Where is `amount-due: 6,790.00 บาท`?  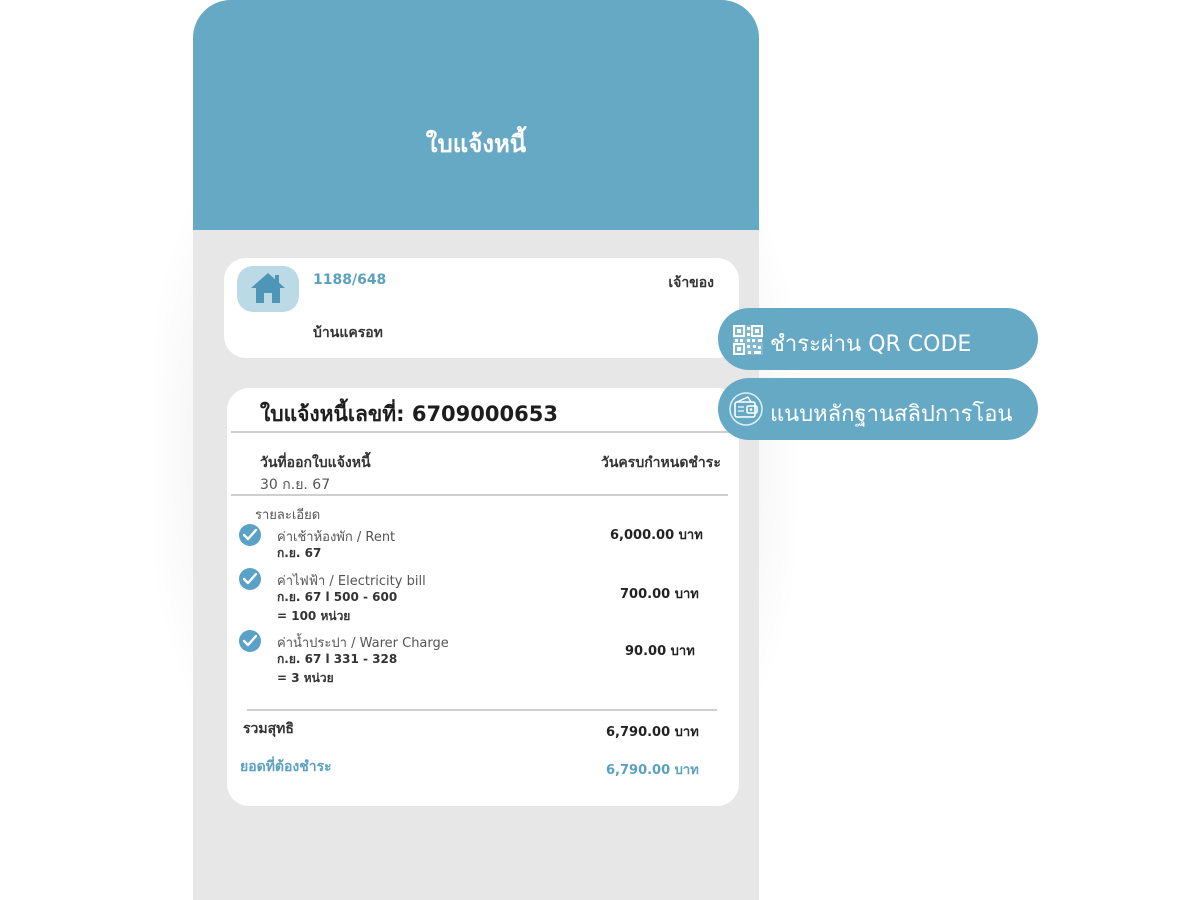
amount-due: 6,790.00 บาท is located at coordinates (652, 770).